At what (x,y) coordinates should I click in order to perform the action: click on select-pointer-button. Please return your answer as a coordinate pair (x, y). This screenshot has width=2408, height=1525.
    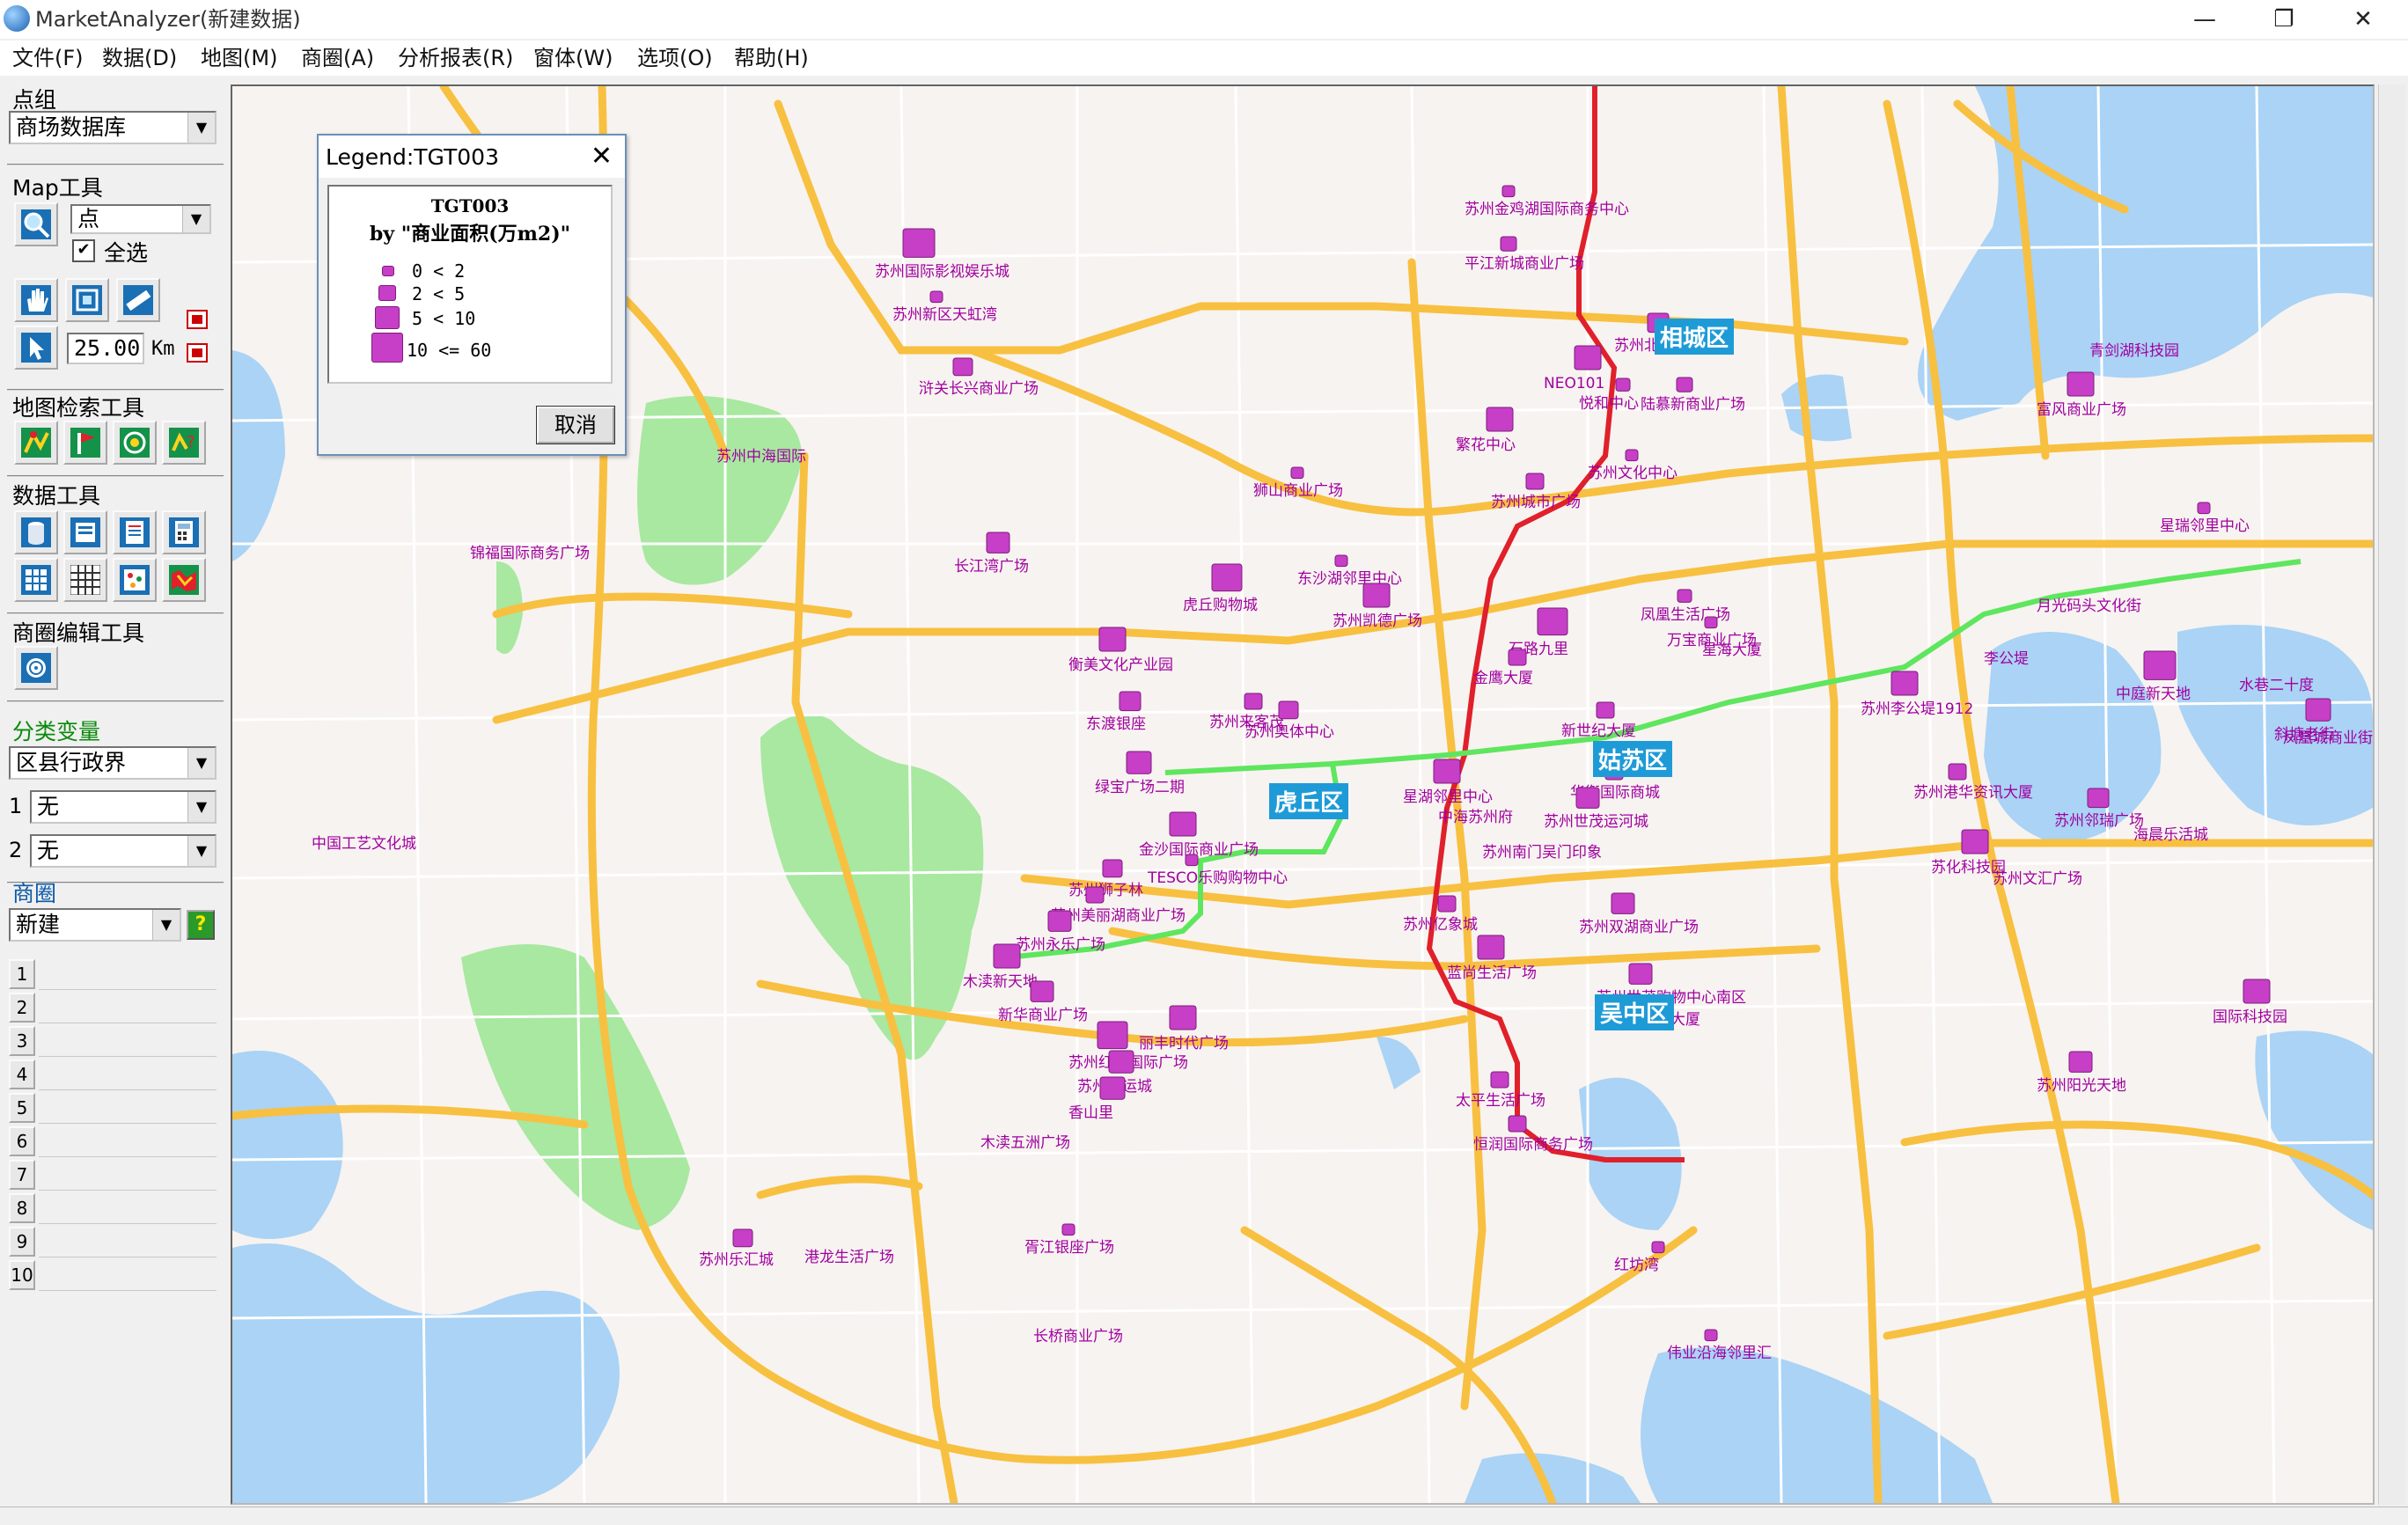
    Looking at the image, I should click on (36, 348).